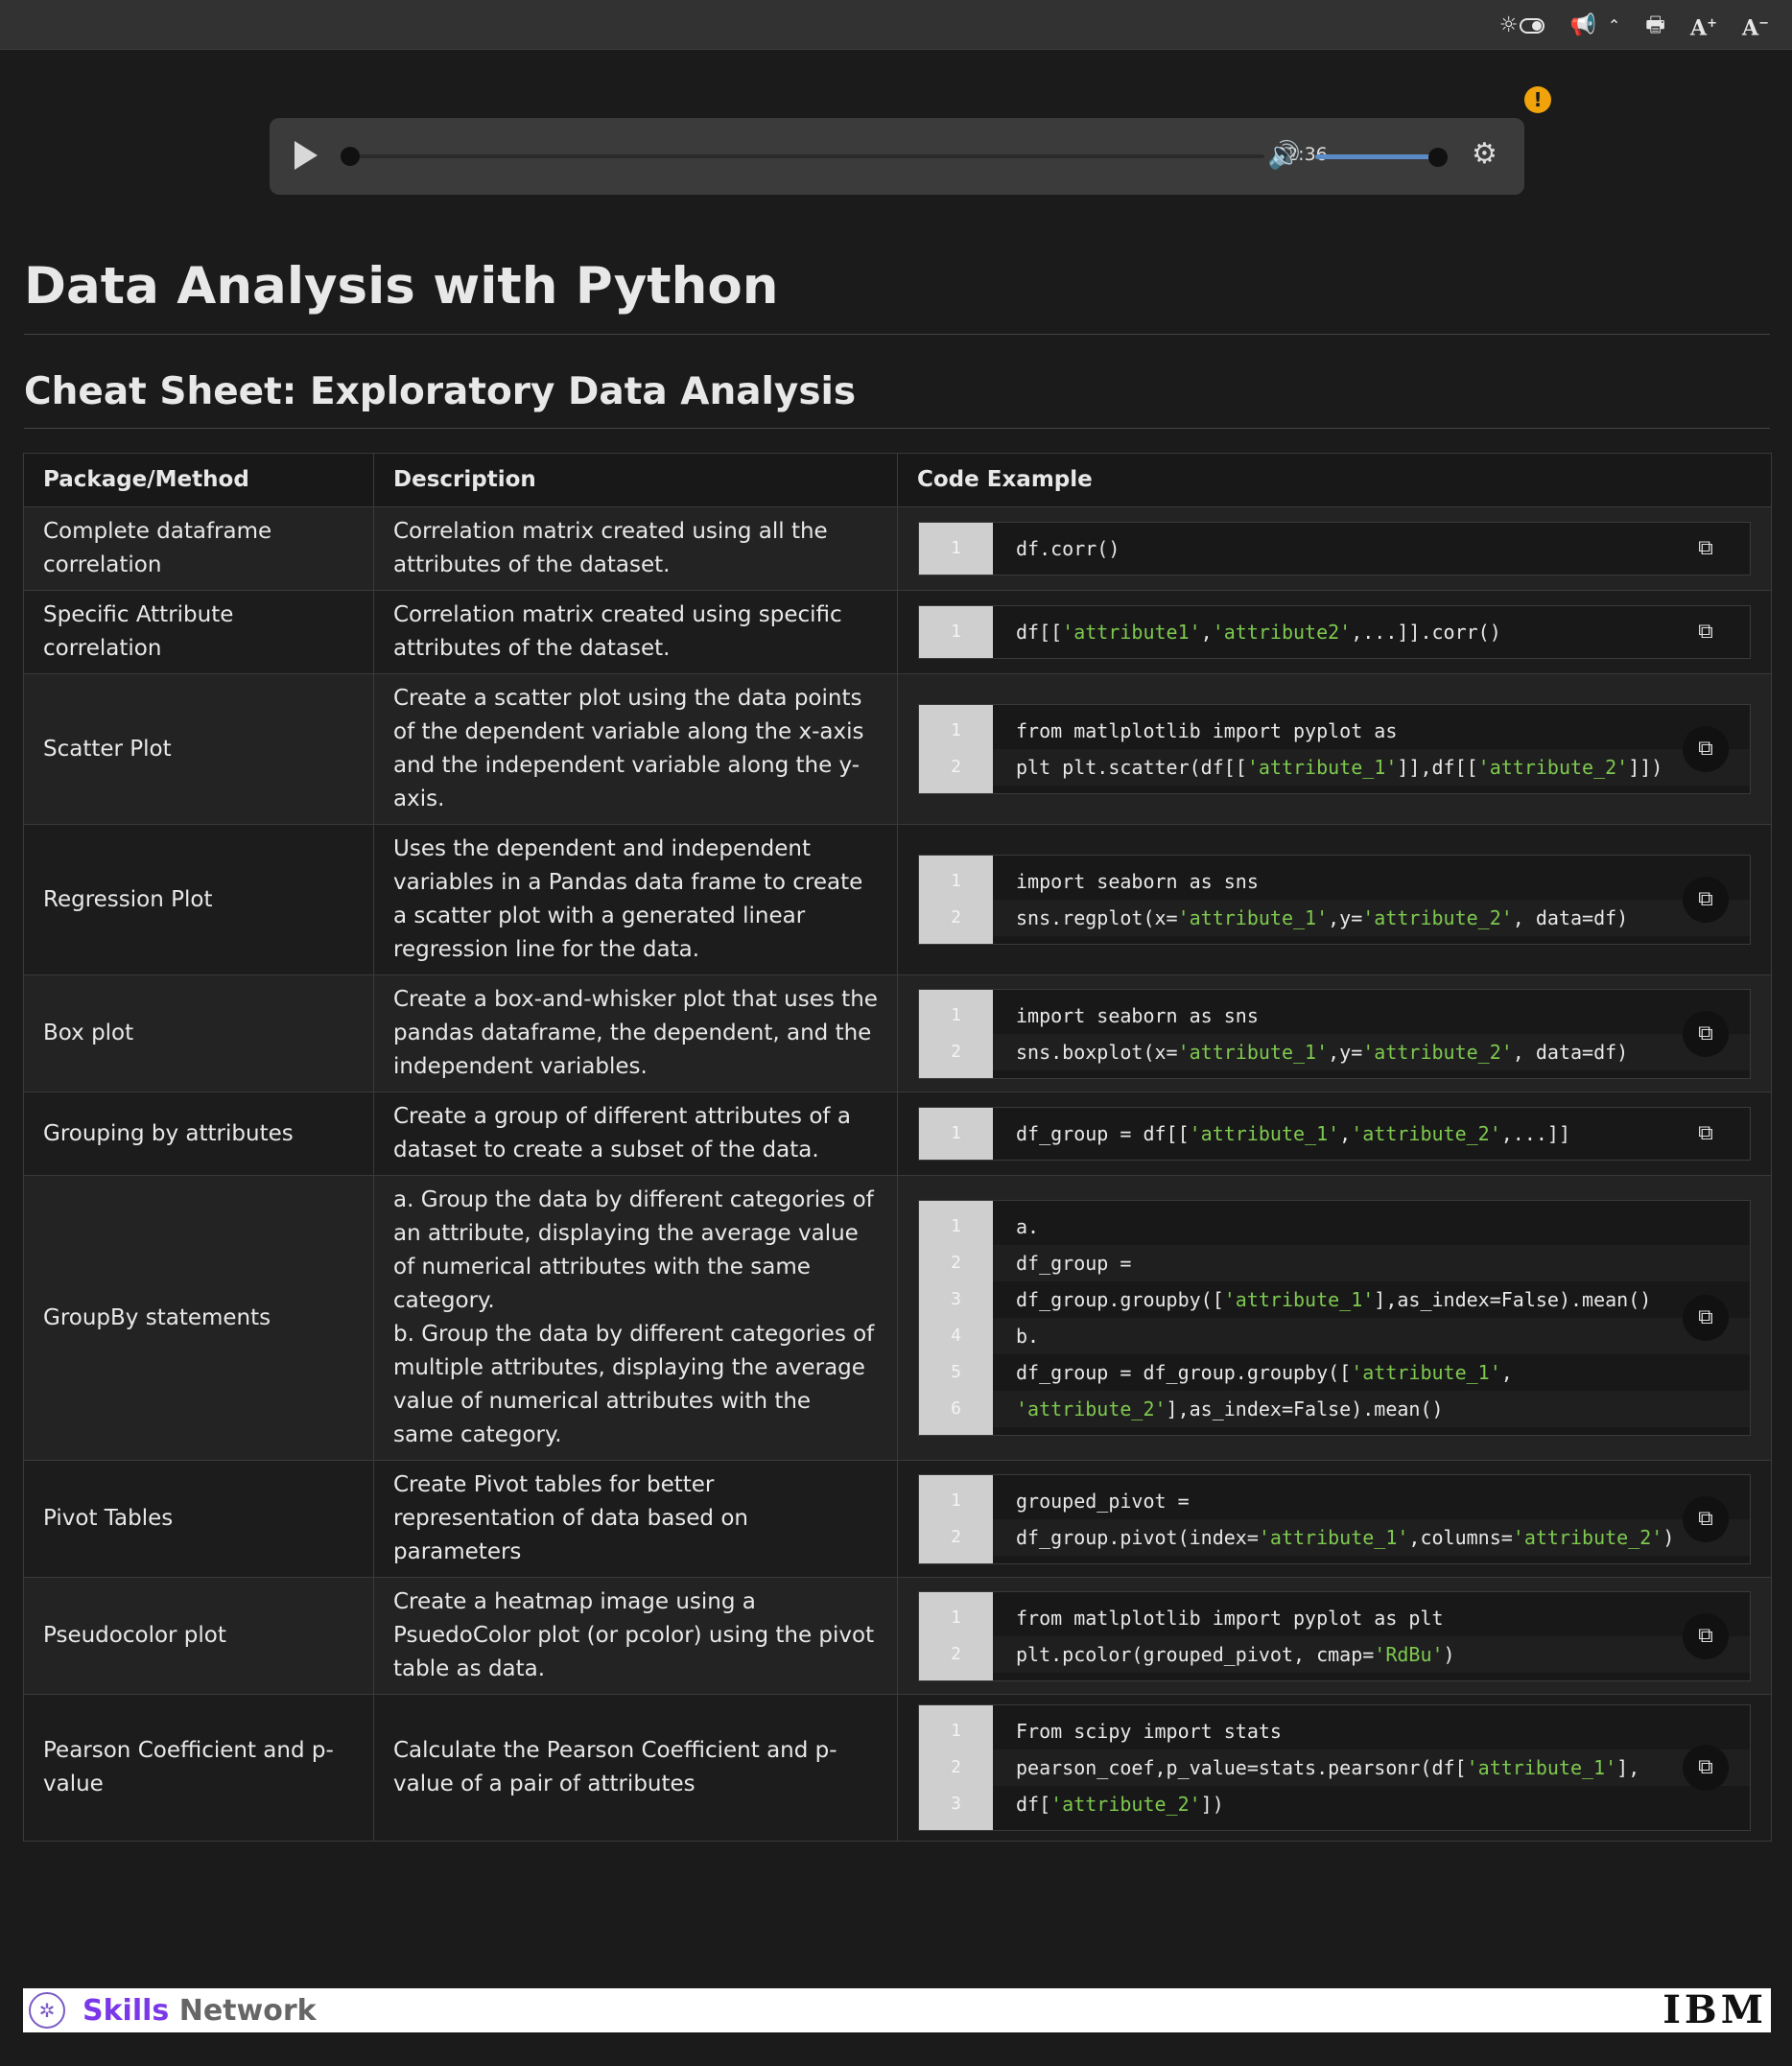 The height and width of the screenshot is (2066, 1792). What do you see at coordinates (896, 25) in the screenshot?
I see `top-toolbar: ☼ 📢 ⌃ 🖶 A+ A−` at bounding box center [896, 25].